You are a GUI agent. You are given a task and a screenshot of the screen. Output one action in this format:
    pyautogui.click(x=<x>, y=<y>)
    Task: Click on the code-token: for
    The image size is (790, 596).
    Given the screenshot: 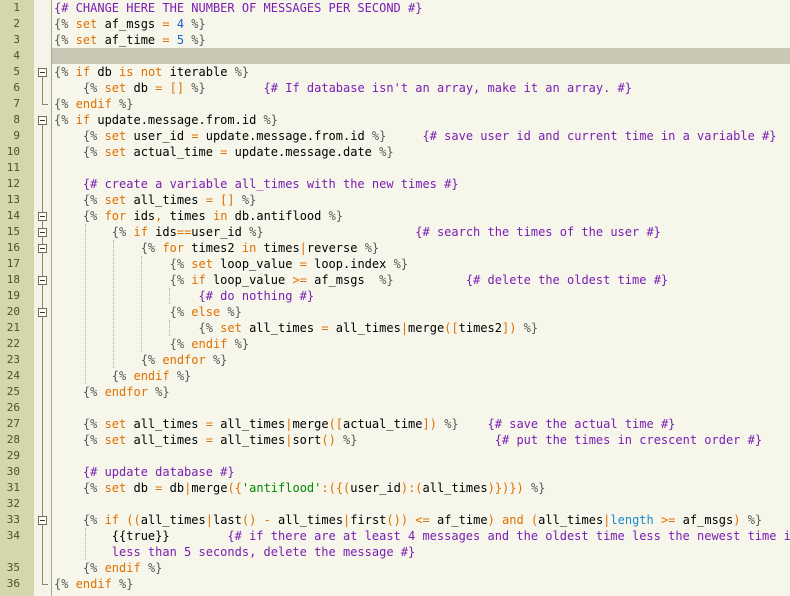 What is the action you would take?
    pyautogui.click(x=115, y=216)
    